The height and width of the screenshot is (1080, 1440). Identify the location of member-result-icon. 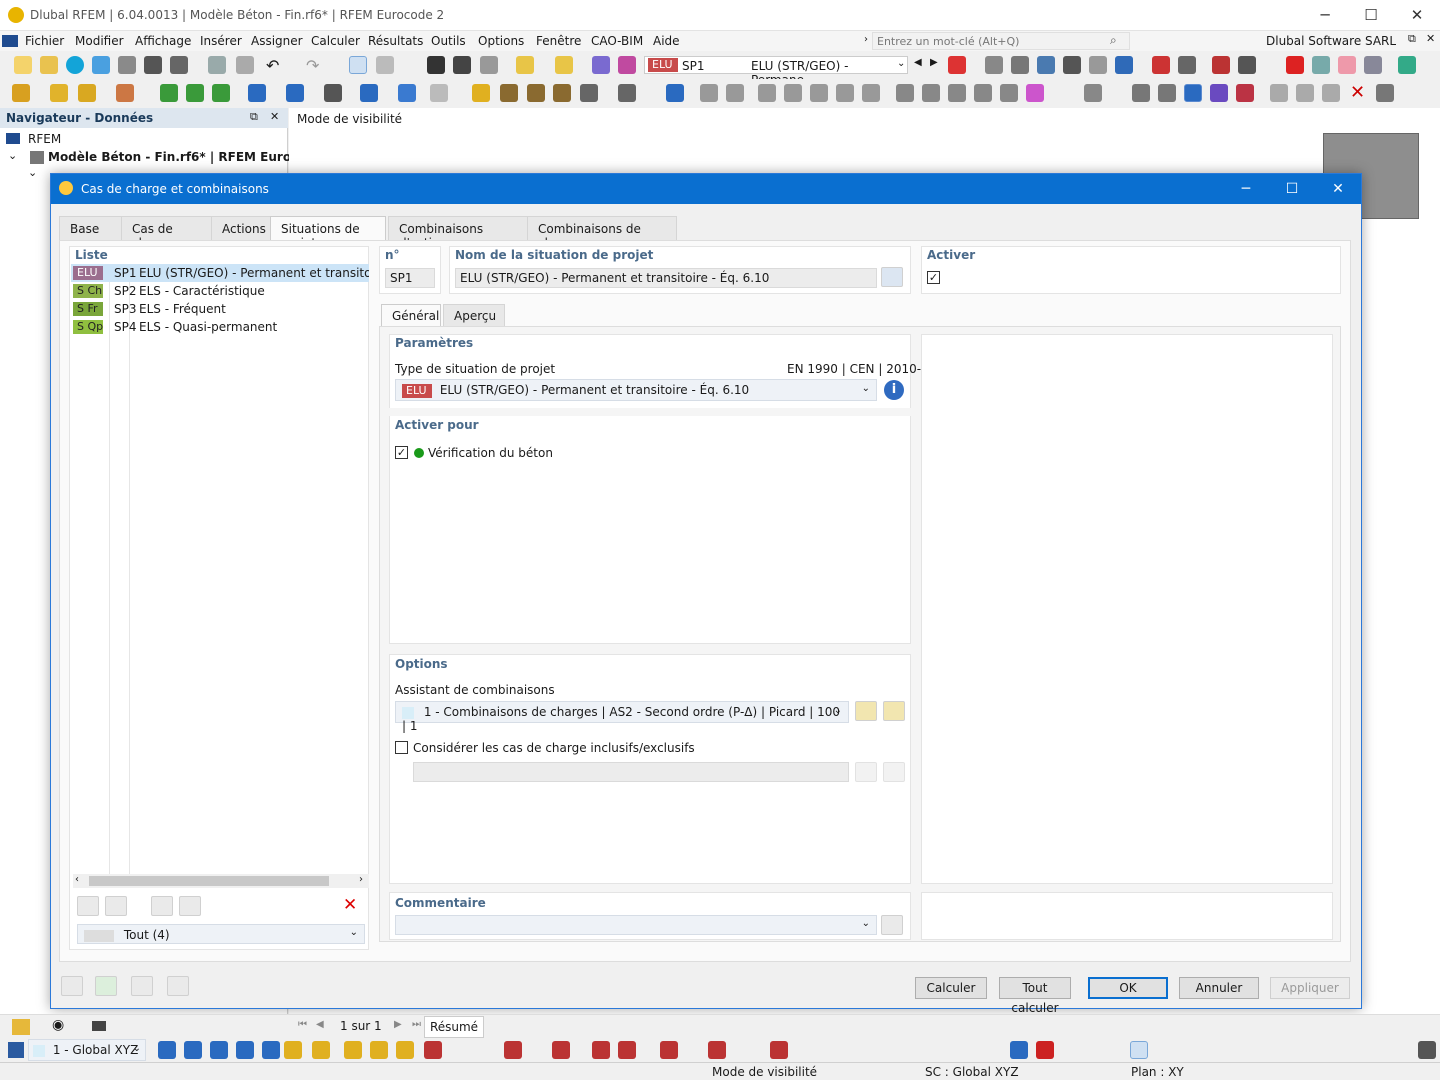
(1161, 65).